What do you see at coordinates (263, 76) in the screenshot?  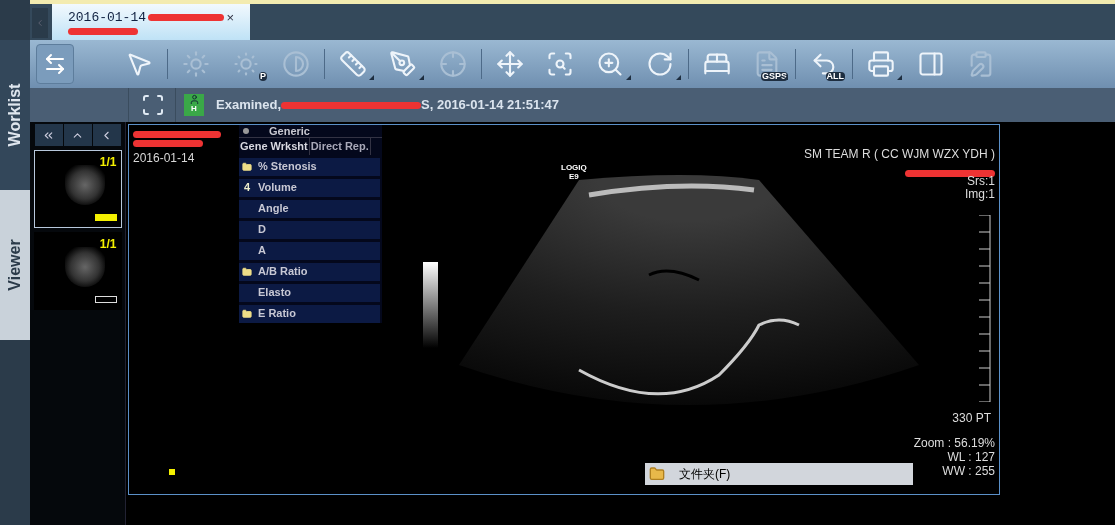 I see `icon-label: P` at bounding box center [263, 76].